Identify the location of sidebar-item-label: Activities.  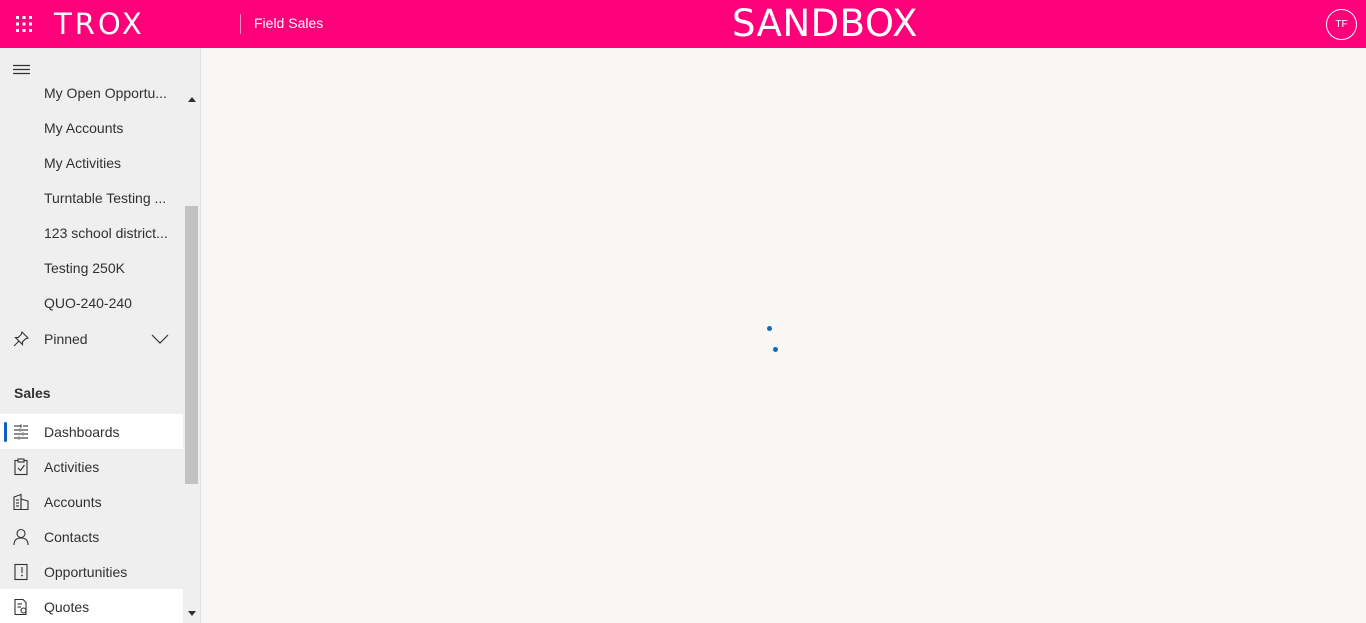
(72, 466).